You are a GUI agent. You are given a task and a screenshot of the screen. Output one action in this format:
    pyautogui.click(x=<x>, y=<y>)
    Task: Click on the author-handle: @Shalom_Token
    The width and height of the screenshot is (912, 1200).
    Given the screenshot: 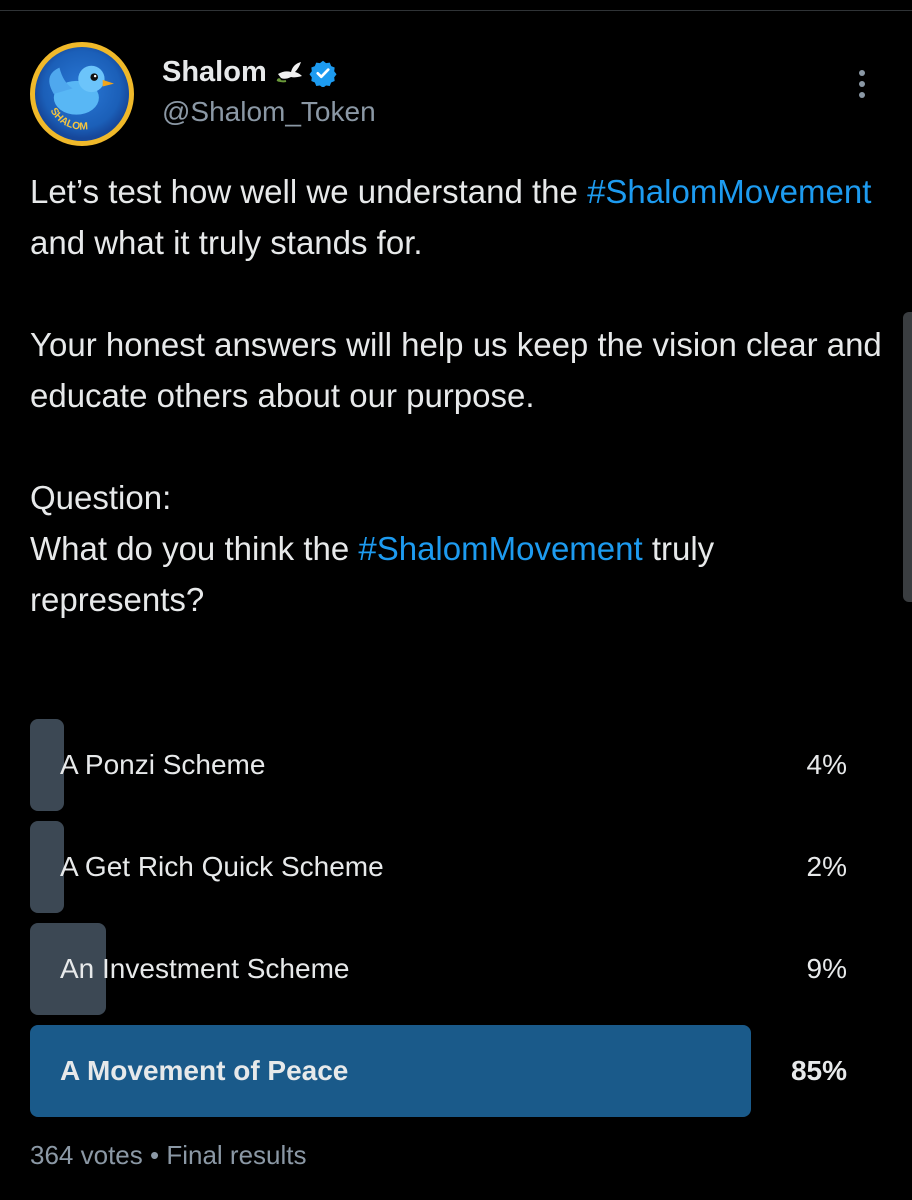 What is the action you would take?
    pyautogui.click(x=269, y=112)
    